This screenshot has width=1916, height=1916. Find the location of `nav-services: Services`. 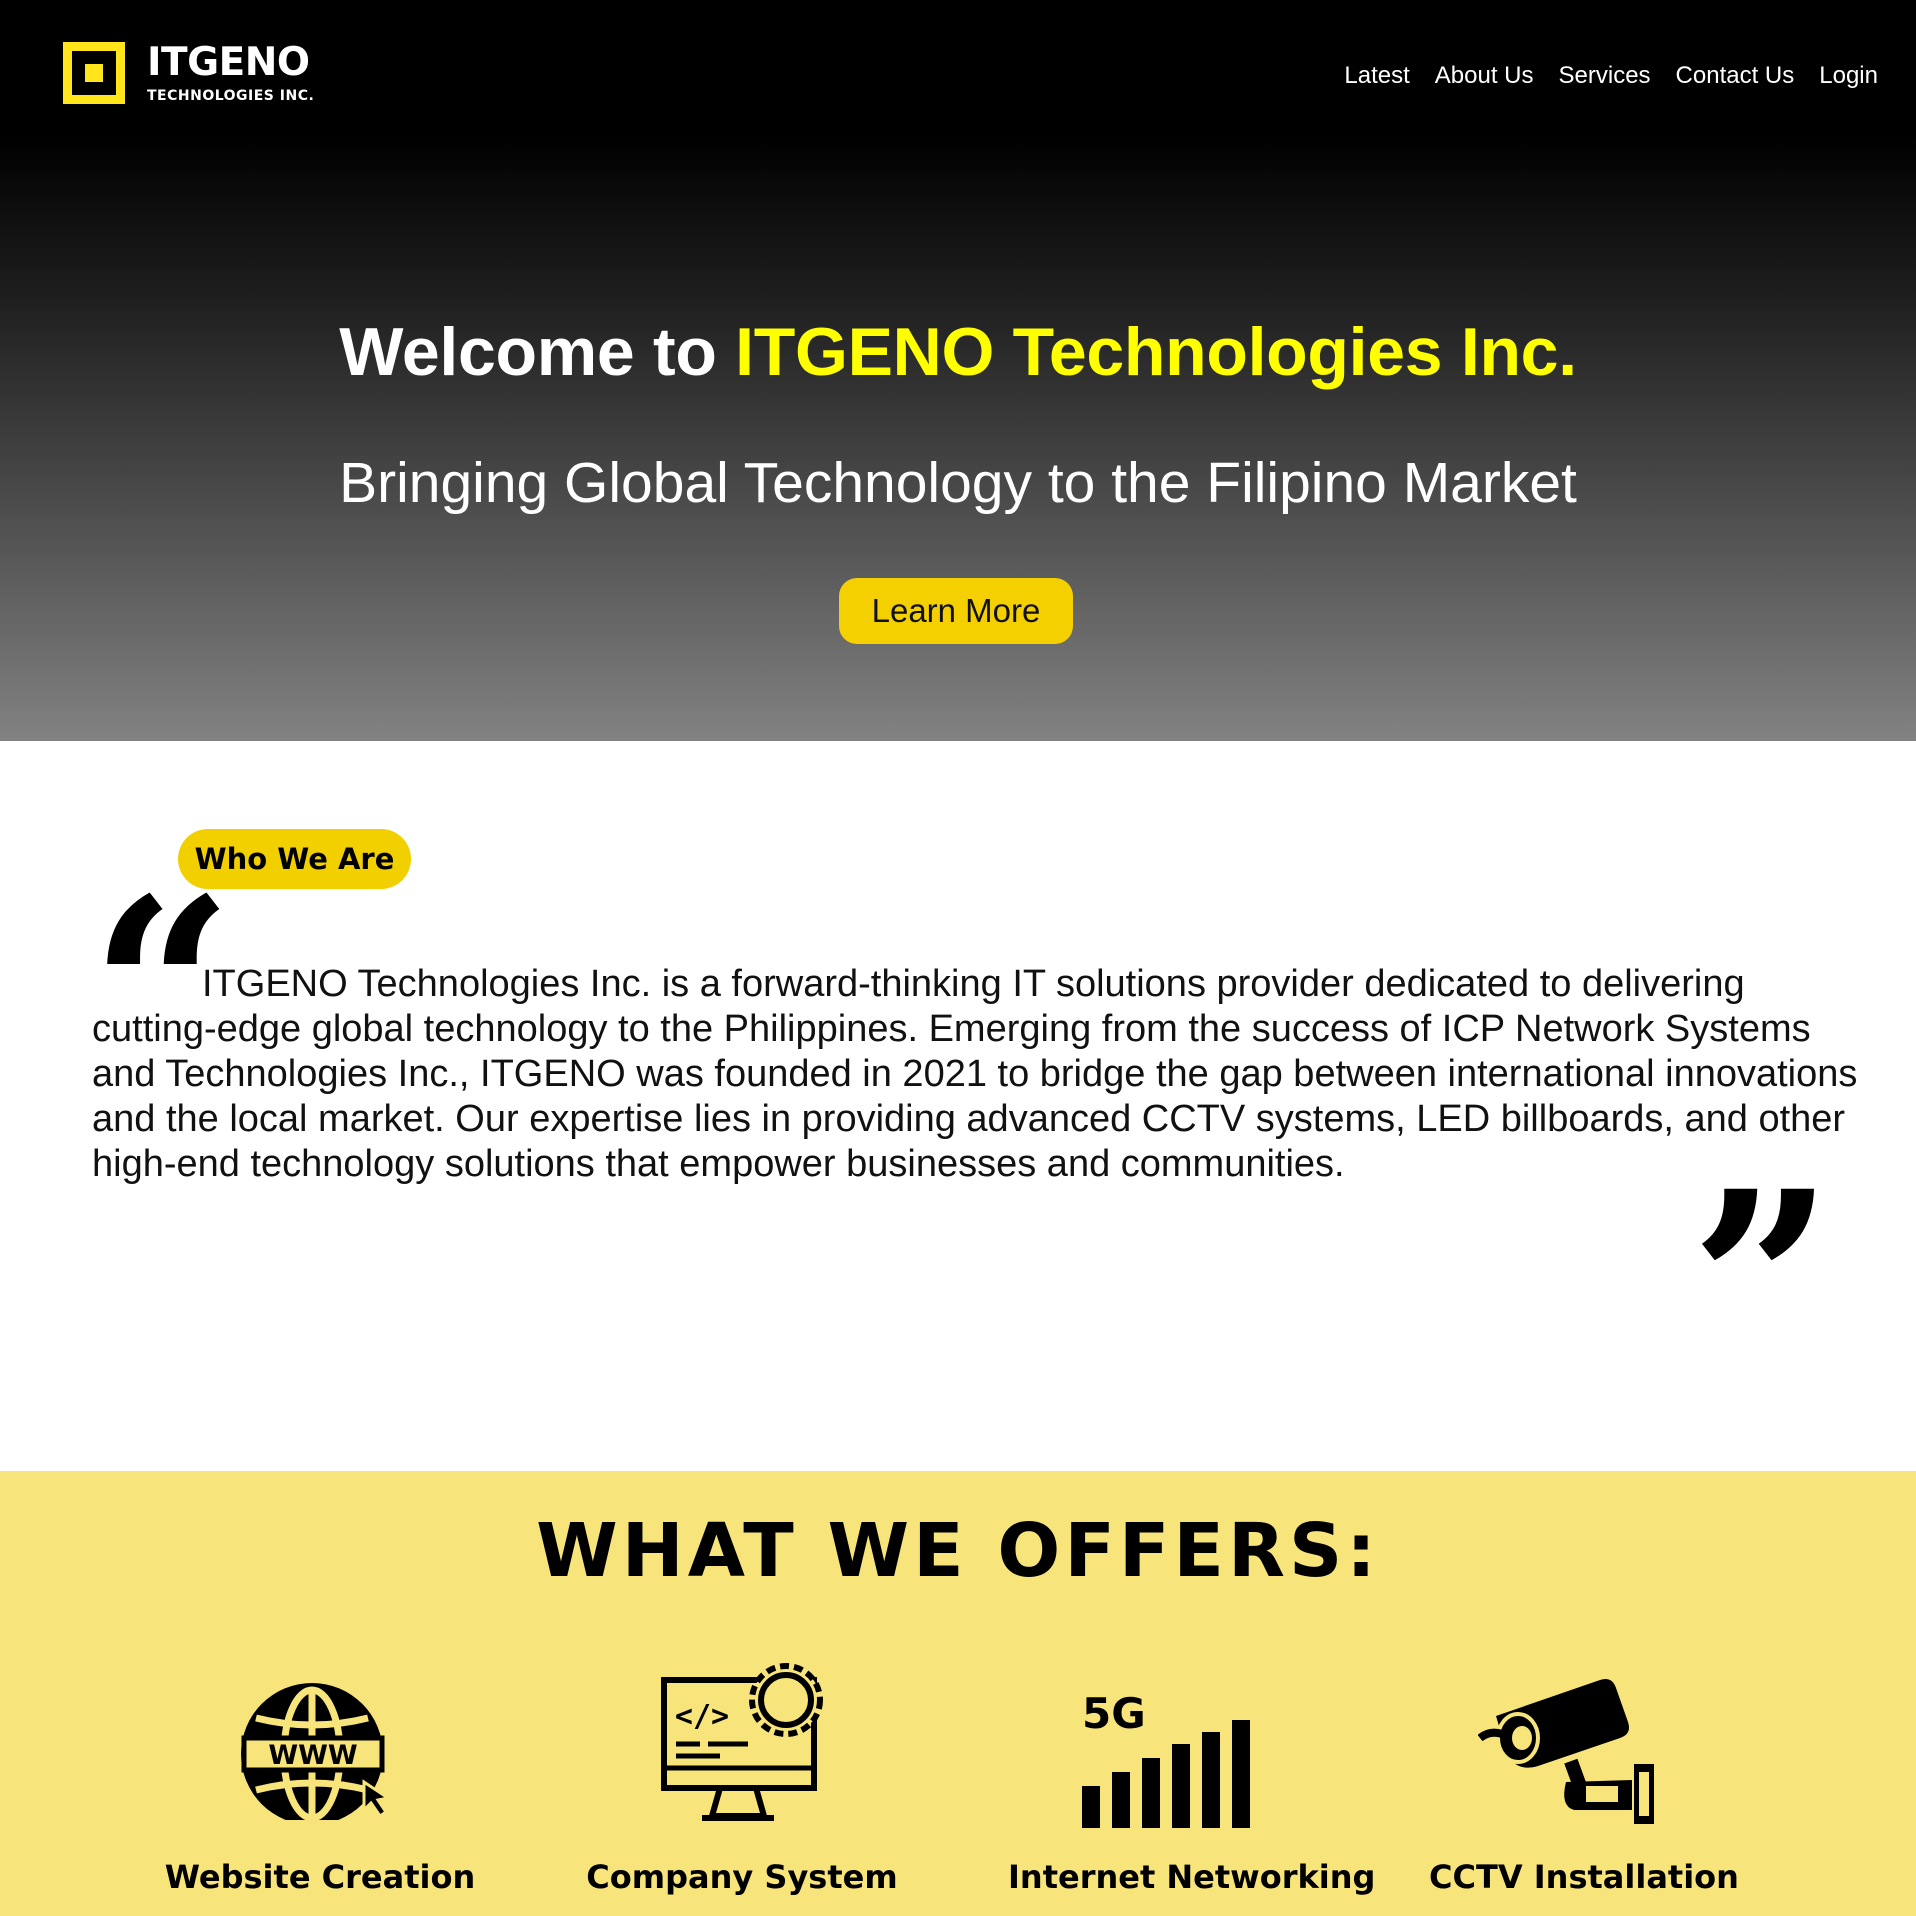

nav-services: Services is located at coordinates (1605, 76).